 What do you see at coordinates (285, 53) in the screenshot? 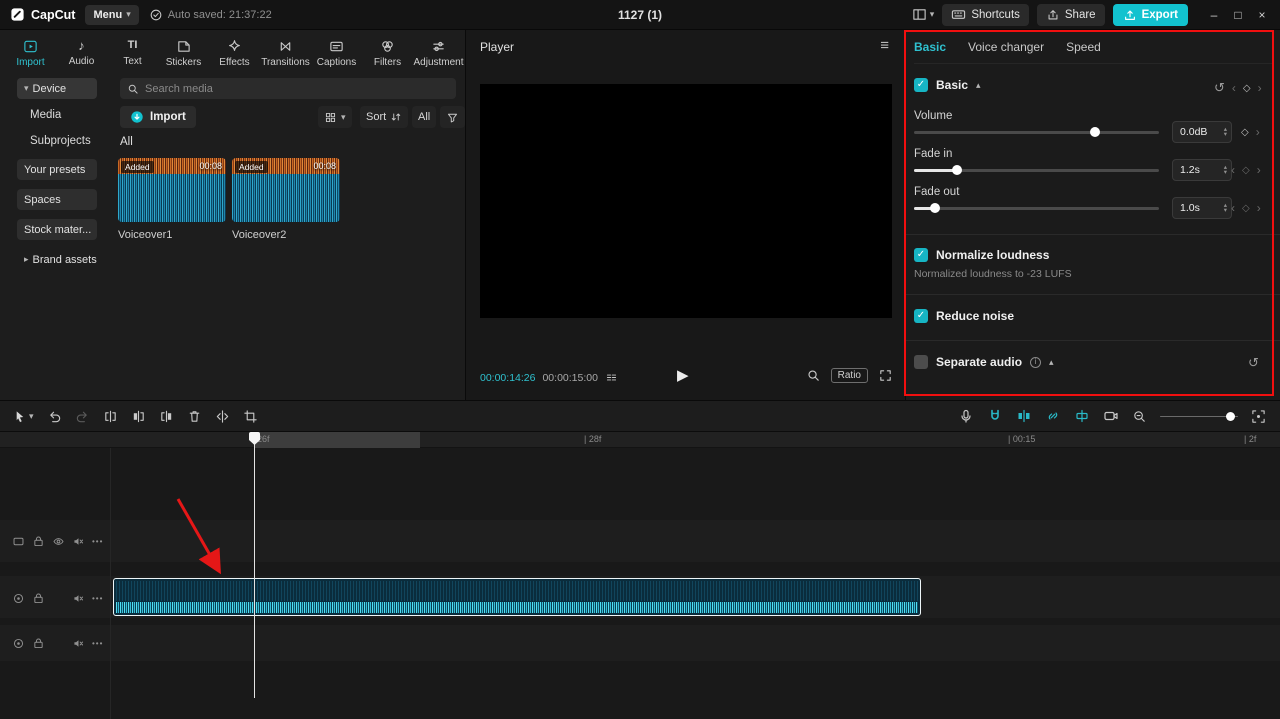
I see `tab-transitions: Transitions` at bounding box center [285, 53].